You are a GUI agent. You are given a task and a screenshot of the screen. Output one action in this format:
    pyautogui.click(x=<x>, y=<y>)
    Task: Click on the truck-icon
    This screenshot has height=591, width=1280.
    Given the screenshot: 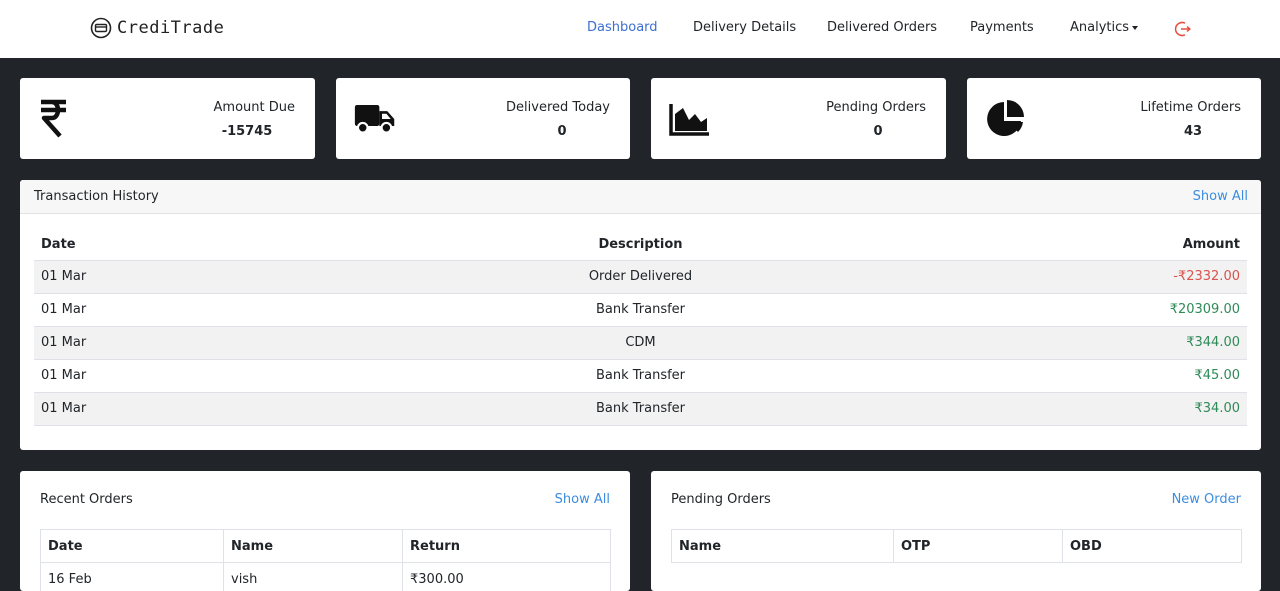 What is the action you would take?
    pyautogui.click(x=375, y=119)
    